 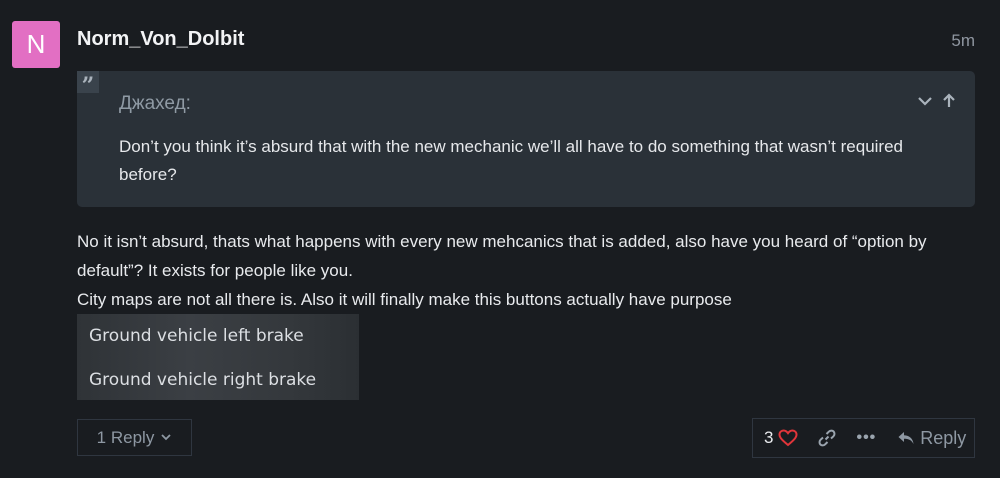 I want to click on heart-icon, so click(x=788, y=438).